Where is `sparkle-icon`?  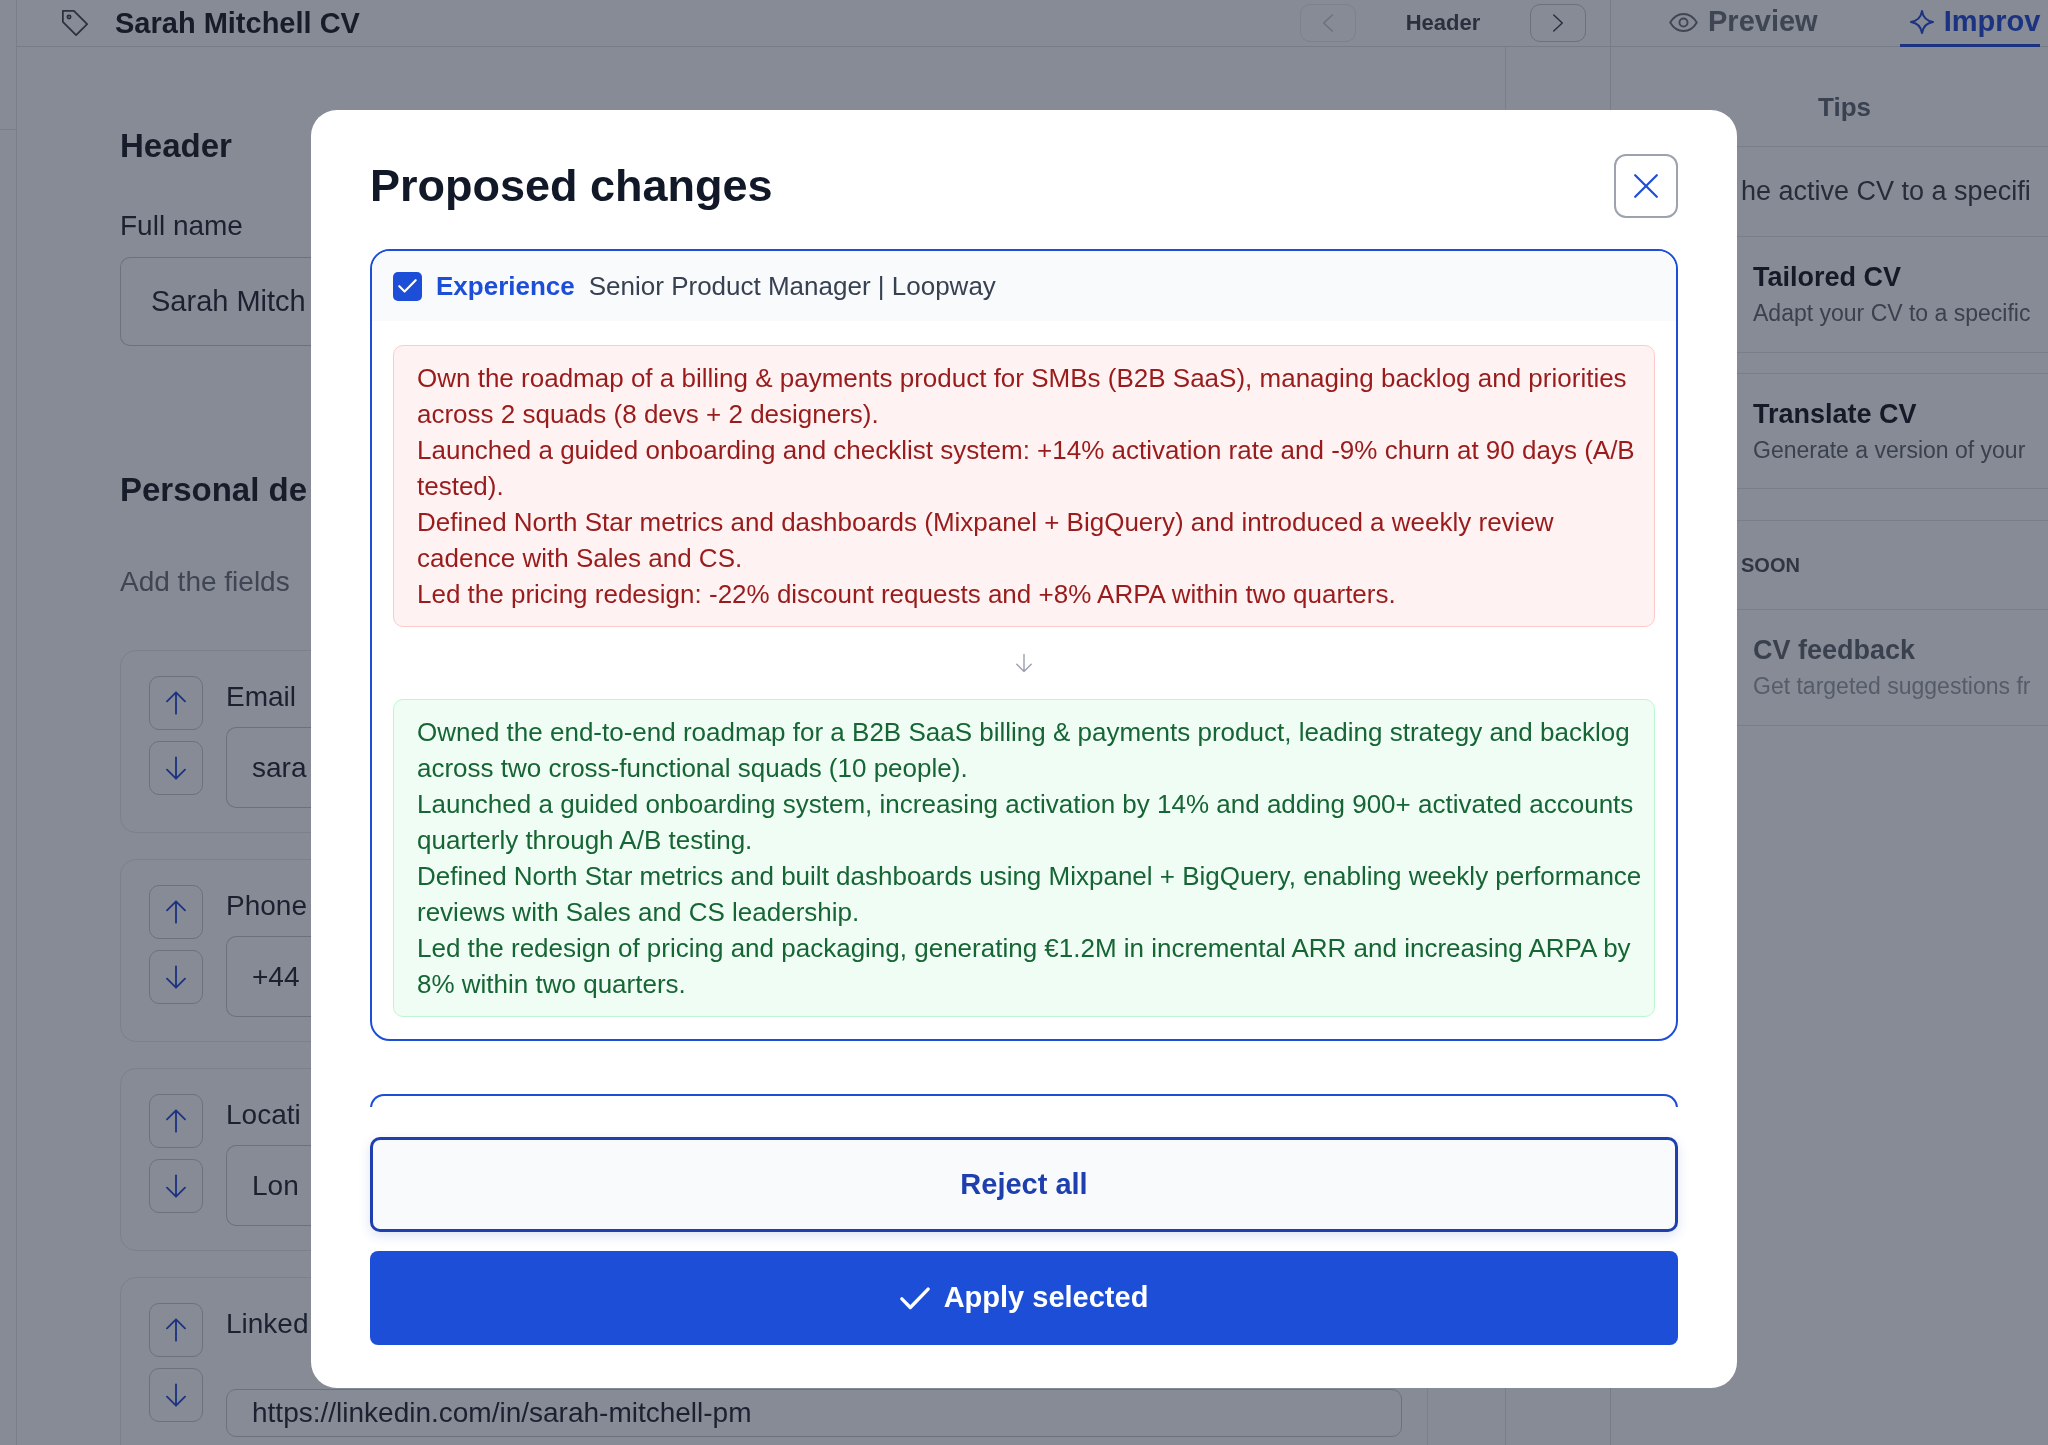
sparkle-icon is located at coordinates (1921, 22).